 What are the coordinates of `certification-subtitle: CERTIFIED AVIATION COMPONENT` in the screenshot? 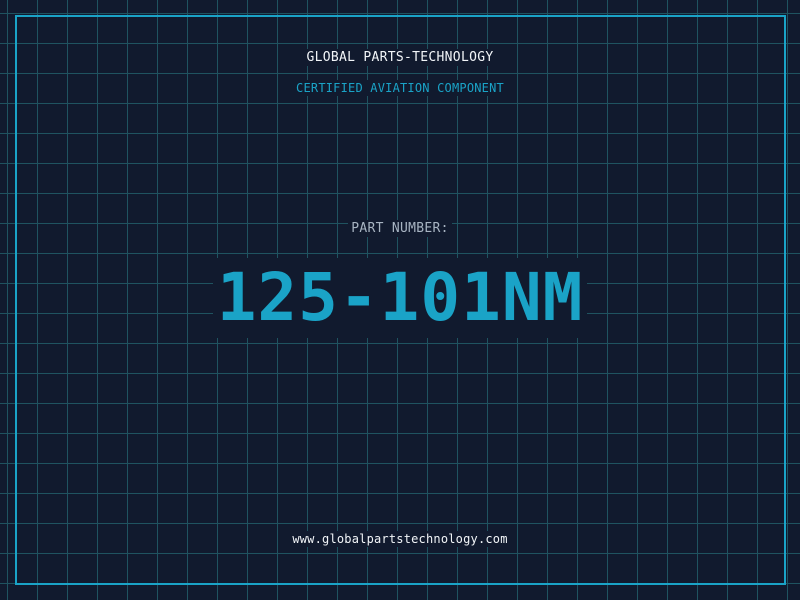 It's located at (400, 88).